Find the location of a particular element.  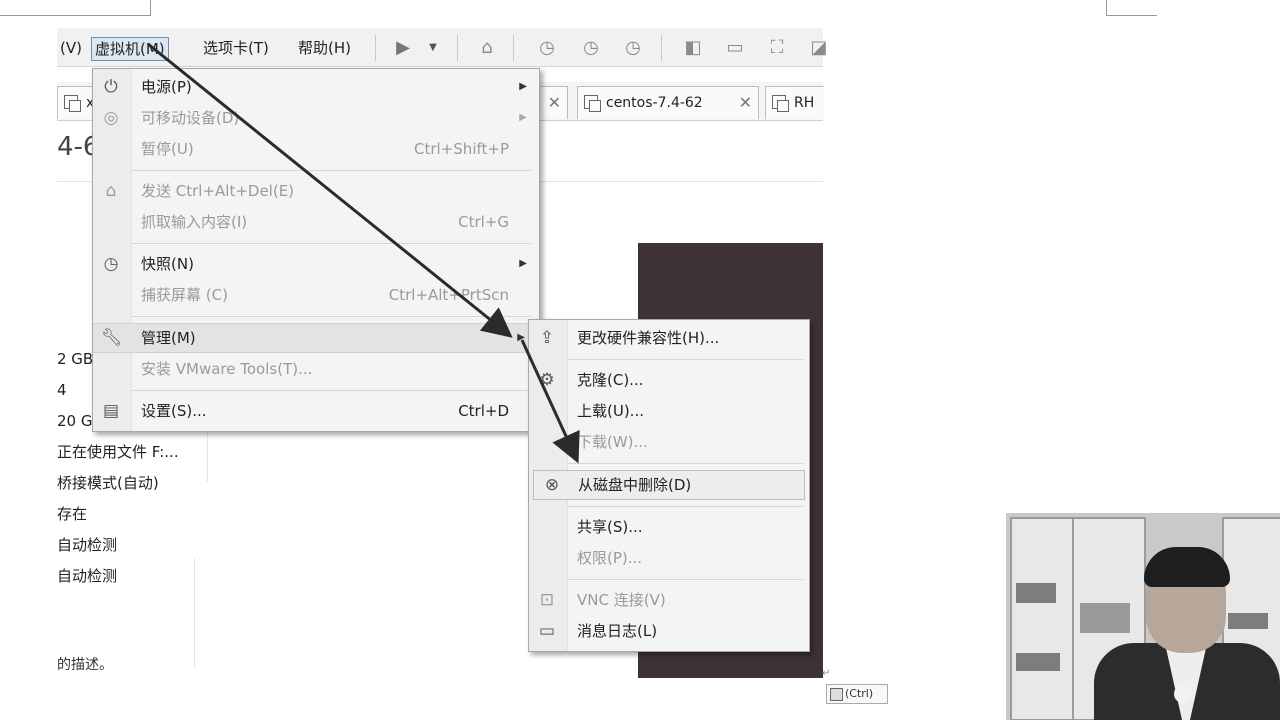

ruler-line-left is located at coordinates (75, 8).